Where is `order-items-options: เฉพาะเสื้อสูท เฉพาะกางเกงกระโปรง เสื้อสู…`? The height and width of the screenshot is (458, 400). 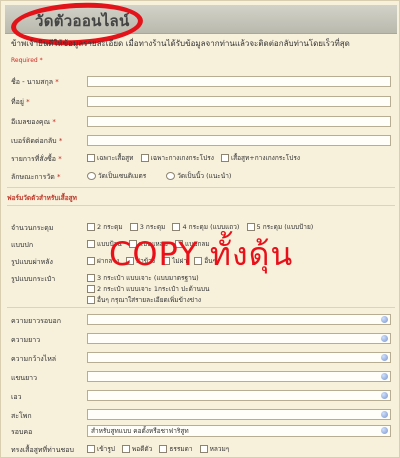 order-items-options: เฉพาะเสื้อสูท เฉพาะกางเกงกระโปรง เสื้อสู… is located at coordinates (196, 158).